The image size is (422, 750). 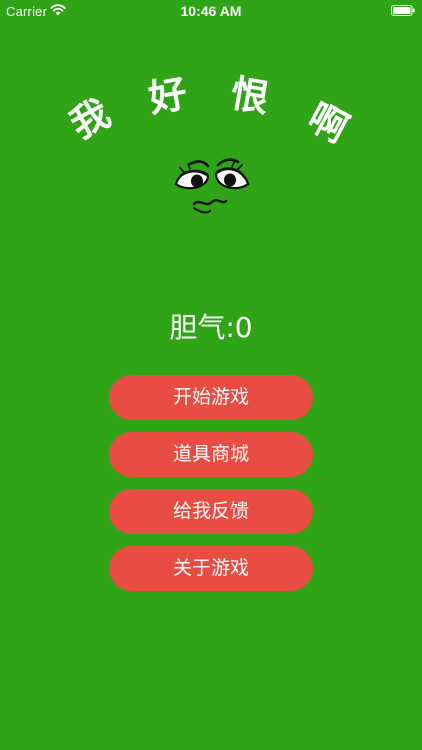 I want to click on status-time: 10:46 AM, so click(x=211, y=11).